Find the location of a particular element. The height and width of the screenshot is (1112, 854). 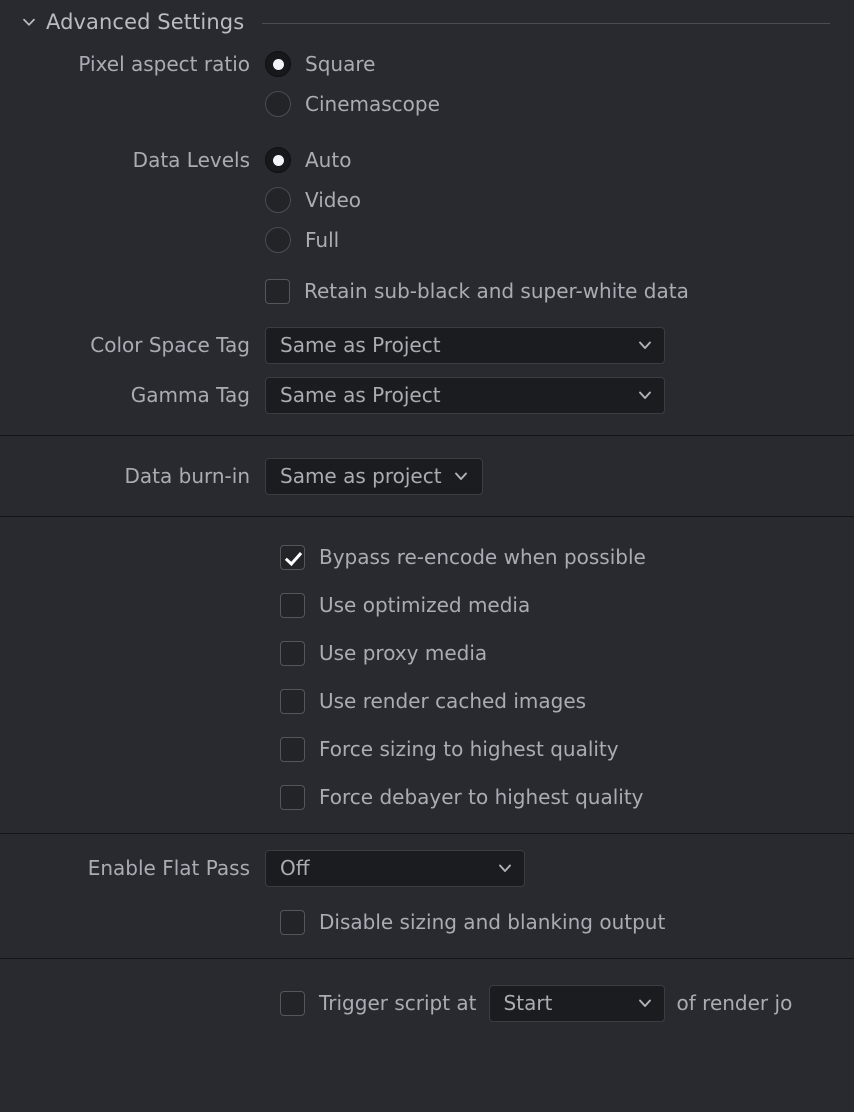

header-divider-rule is located at coordinates (546, 23).